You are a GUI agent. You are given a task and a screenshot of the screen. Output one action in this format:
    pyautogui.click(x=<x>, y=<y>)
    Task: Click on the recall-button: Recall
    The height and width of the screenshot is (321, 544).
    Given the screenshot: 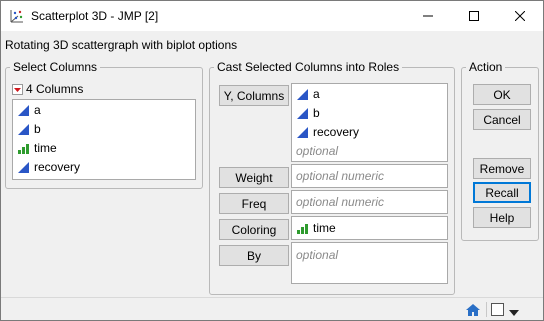 What is the action you would take?
    pyautogui.click(x=502, y=192)
    